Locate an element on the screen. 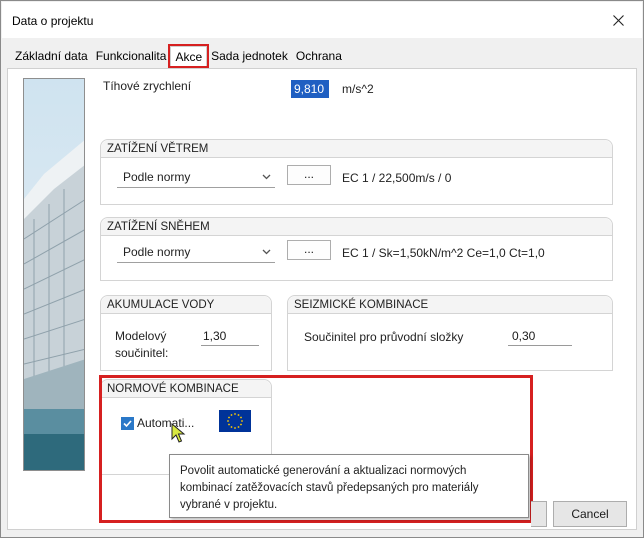 The image size is (644, 538). mouse-cursor-icon is located at coordinates (178, 433).